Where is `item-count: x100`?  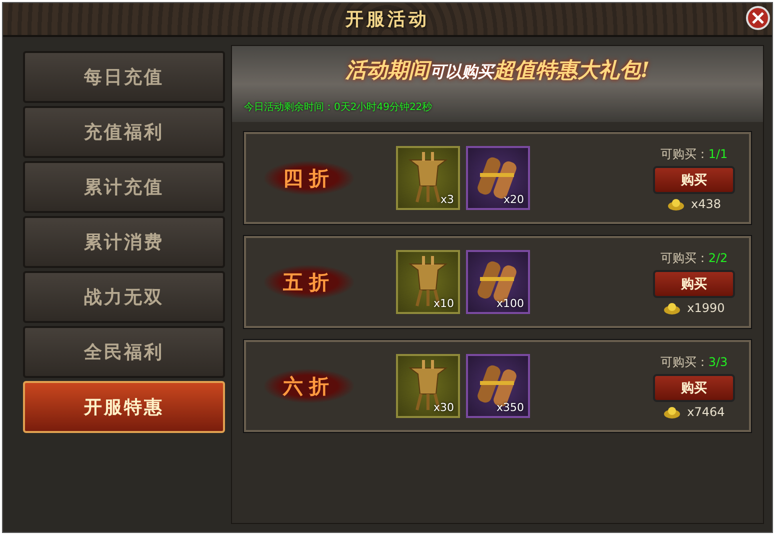 item-count: x100 is located at coordinates (510, 303).